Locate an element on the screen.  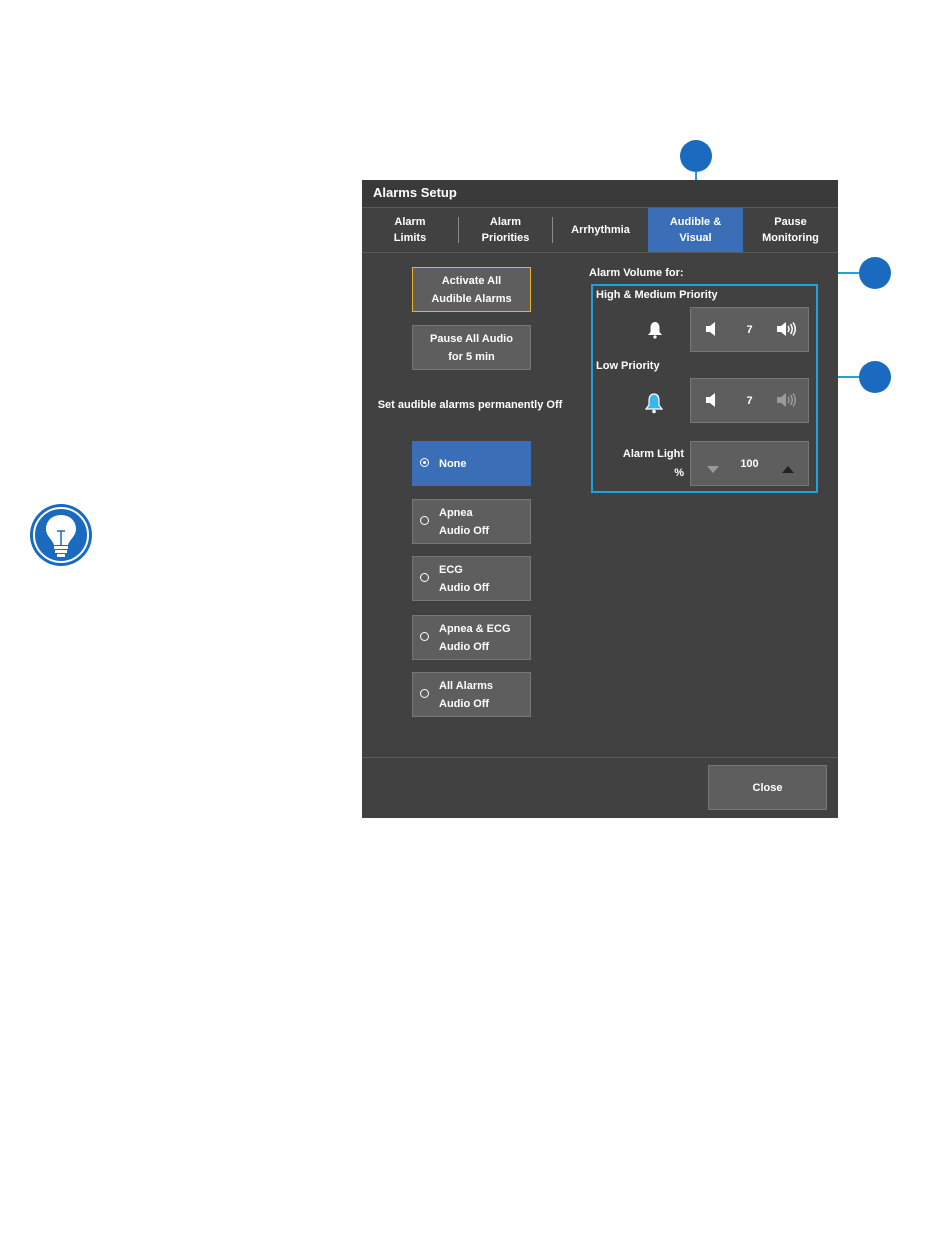
callout-marker-controls is located at coordinates (875, 377).